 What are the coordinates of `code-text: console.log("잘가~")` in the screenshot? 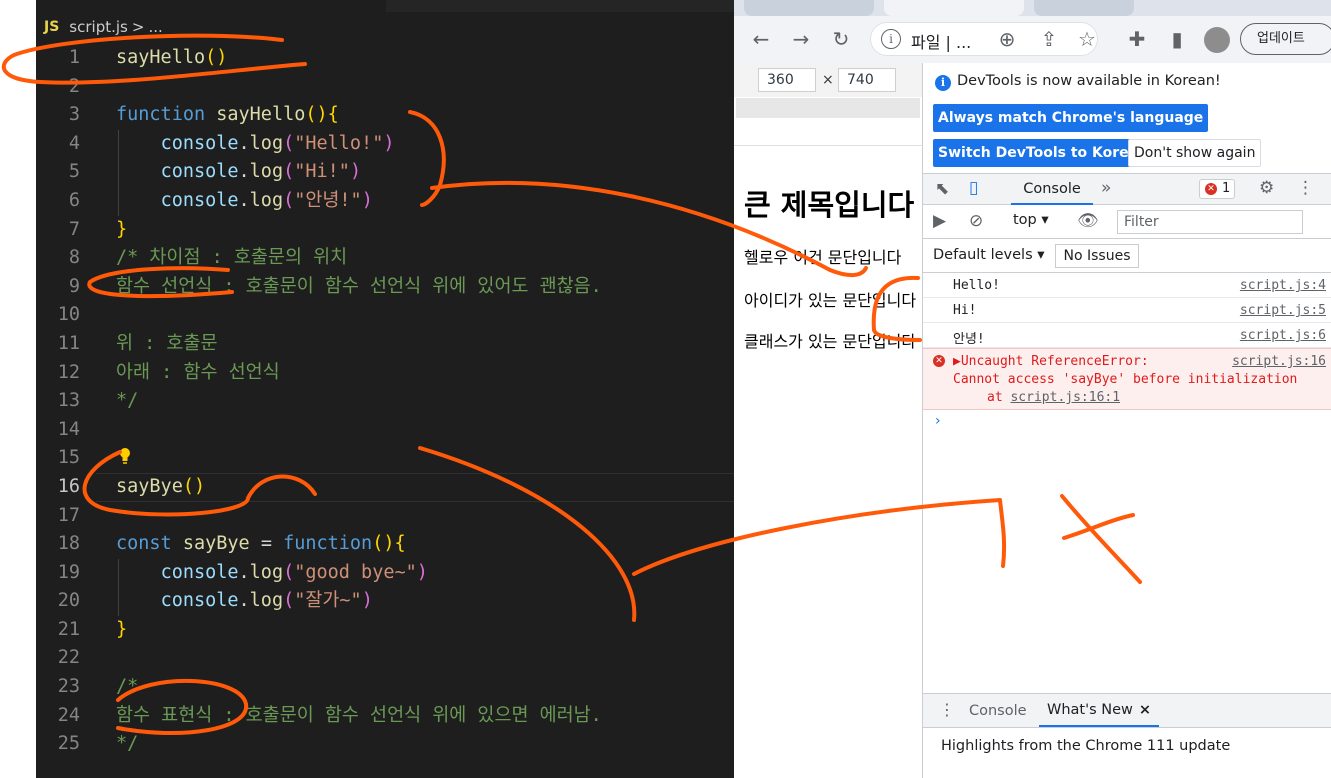 It's located at (244, 601).